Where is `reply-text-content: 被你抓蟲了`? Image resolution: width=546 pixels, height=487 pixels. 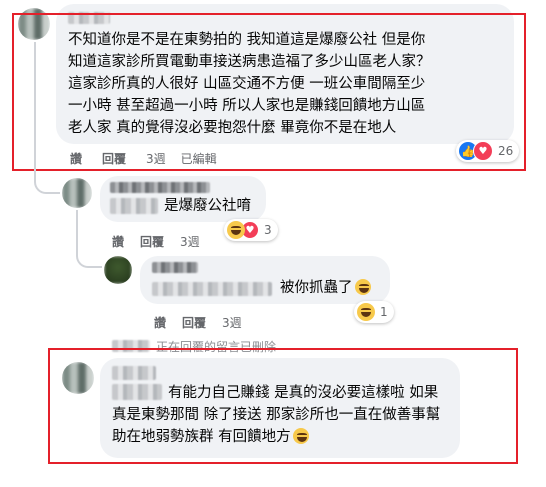 reply-text-content: 被你抓蟲了 is located at coordinates (316, 288).